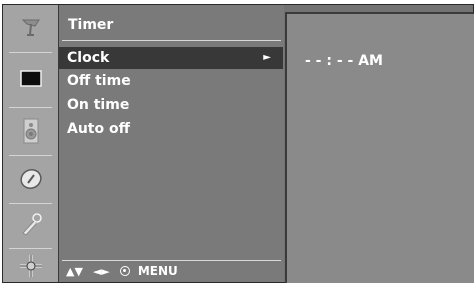 This screenshot has height=286, width=476. What do you see at coordinates (74, 271) in the screenshot?
I see `up-down-arrows-icon: ▲▼` at bounding box center [74, 271].